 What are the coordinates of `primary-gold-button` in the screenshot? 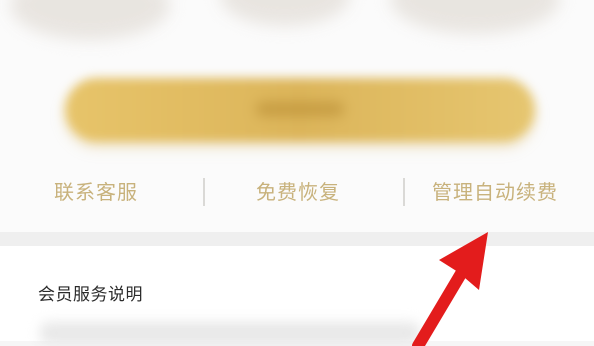 It's located at (300, 110).